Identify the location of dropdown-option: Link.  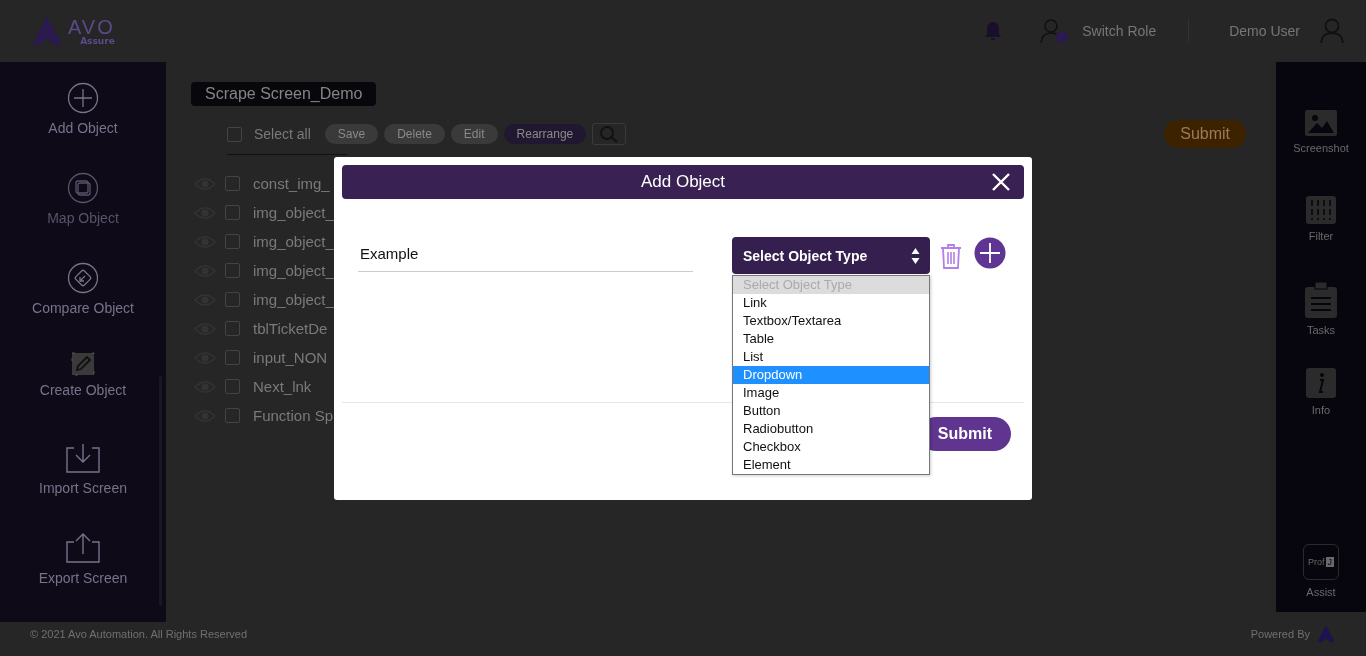
(831, 303).